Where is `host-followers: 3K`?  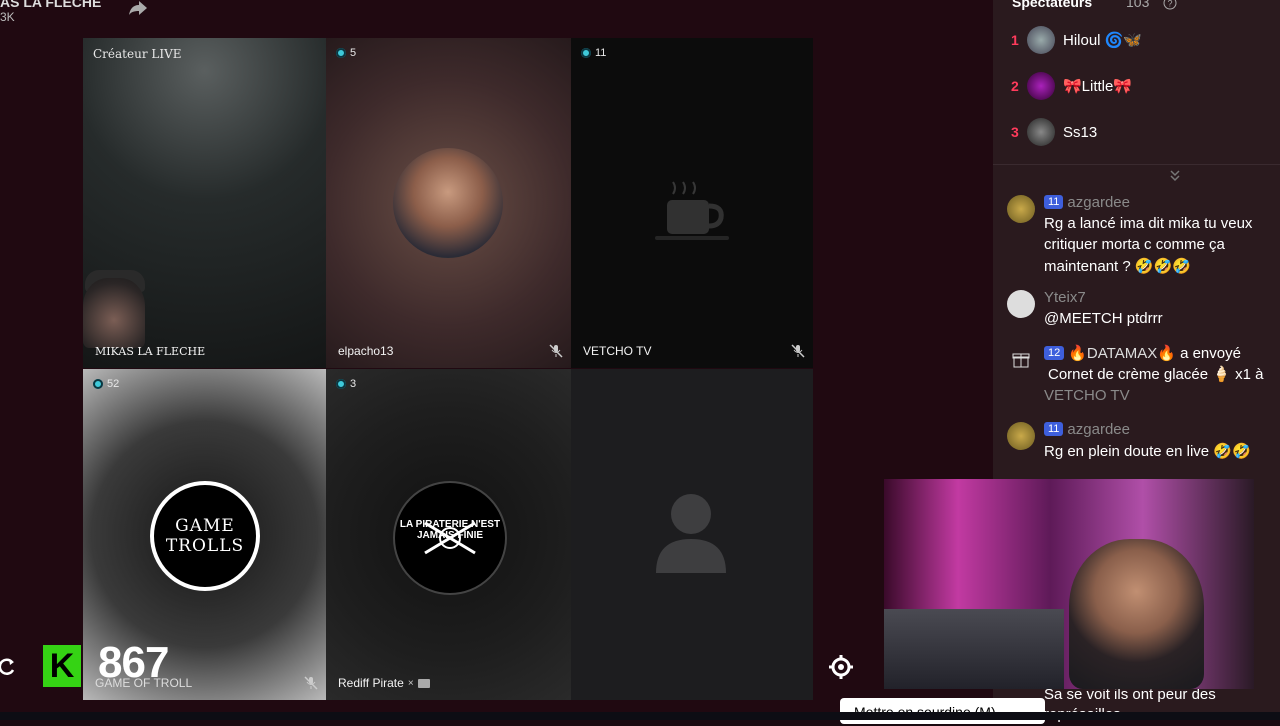
host-followers: 3K is located at coordinates (7, 17).